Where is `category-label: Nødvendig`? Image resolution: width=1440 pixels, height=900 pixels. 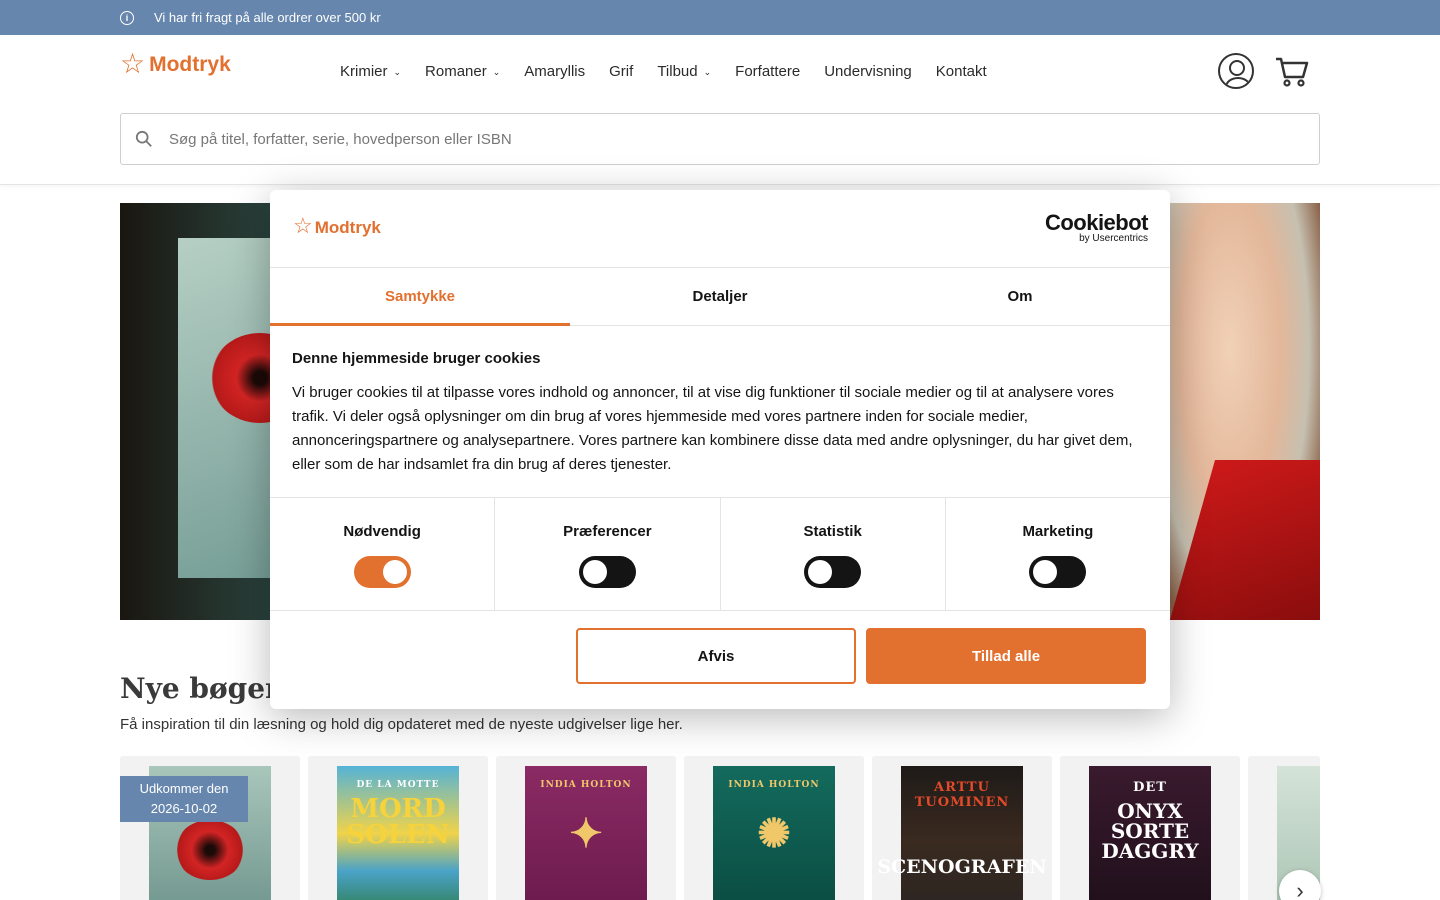 category-label: Nødvendig is located at coordinates (382, 531).